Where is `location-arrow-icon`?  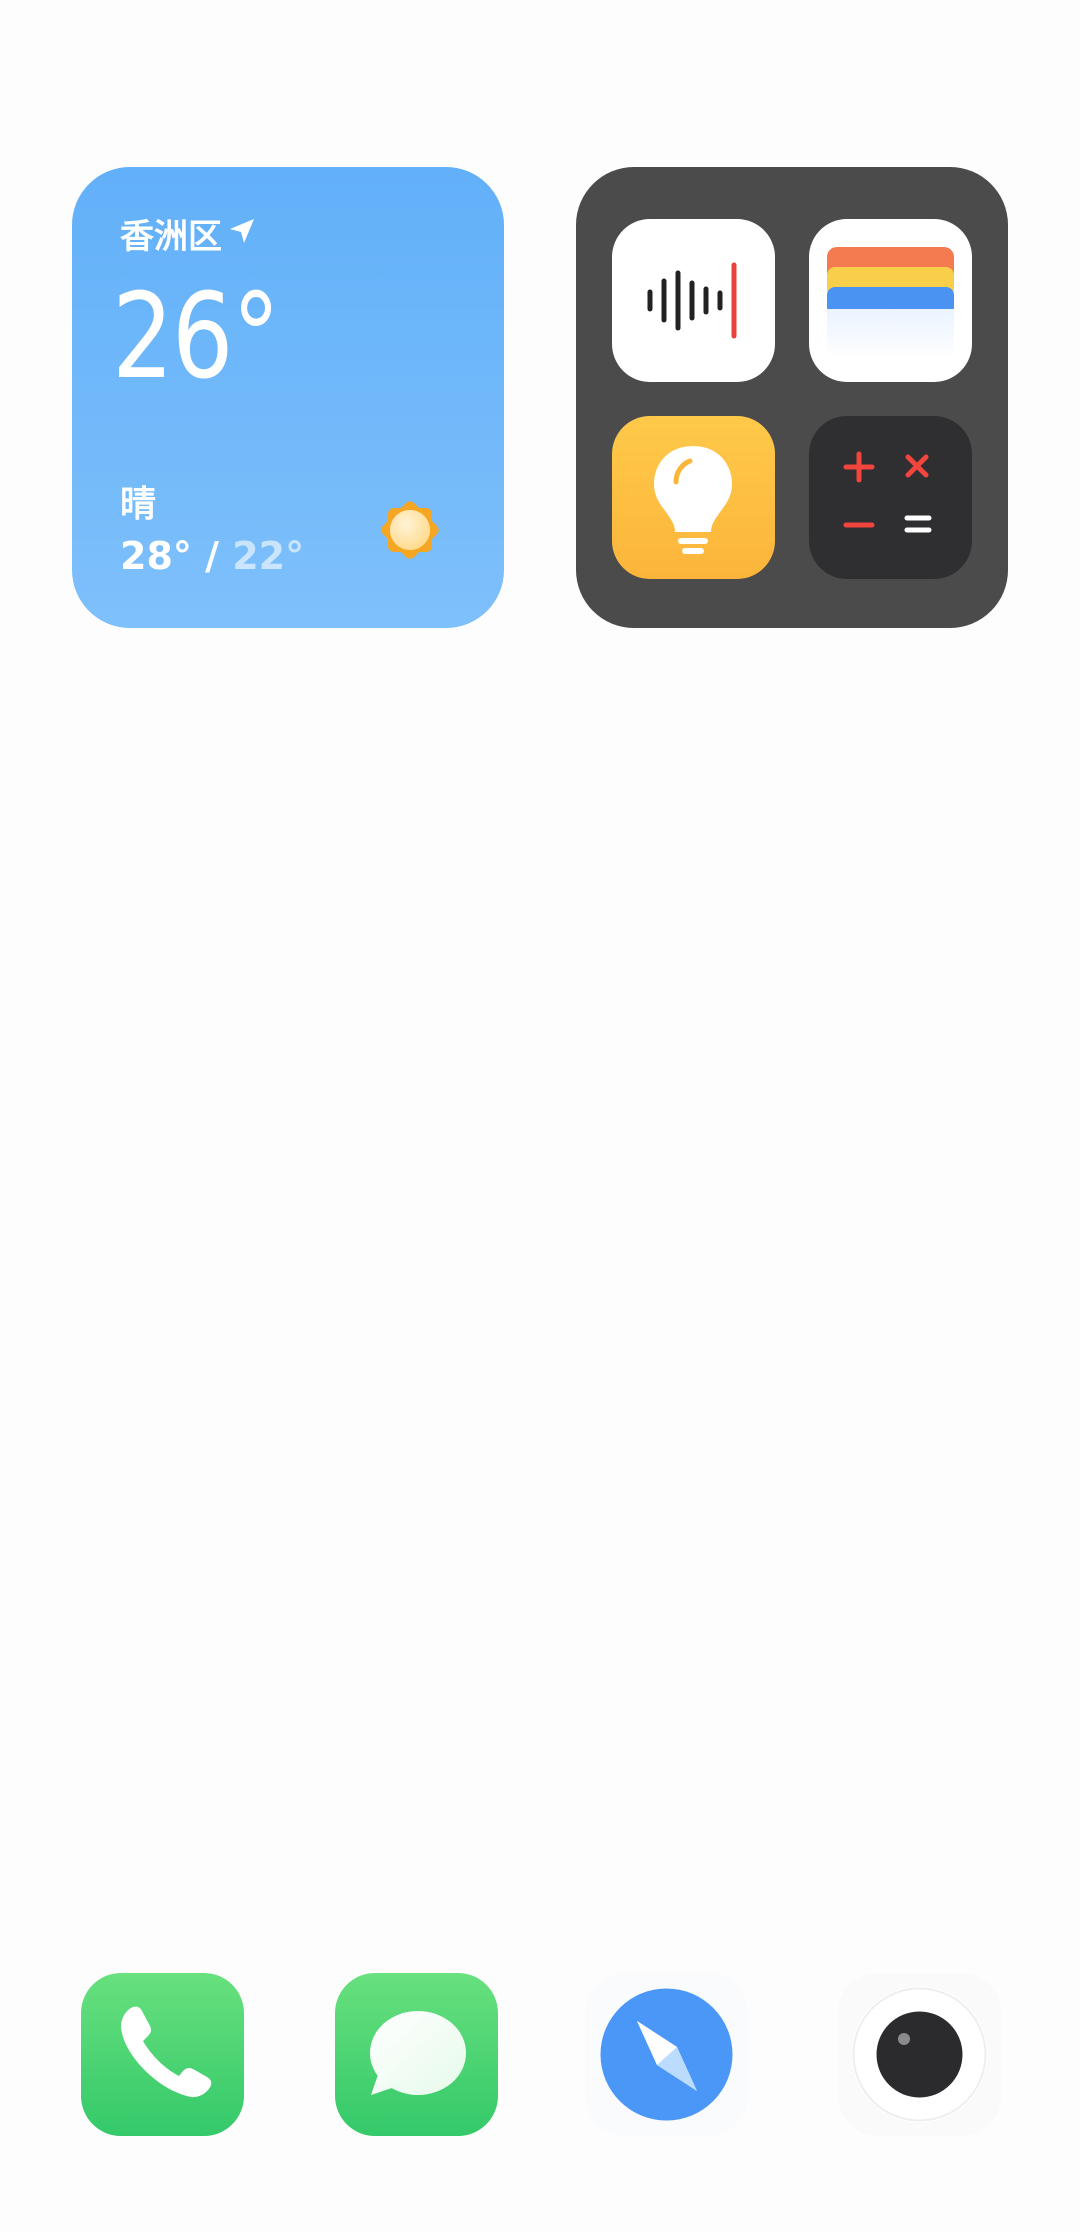
location-arrow-icon is located at coordinates (242, 234).